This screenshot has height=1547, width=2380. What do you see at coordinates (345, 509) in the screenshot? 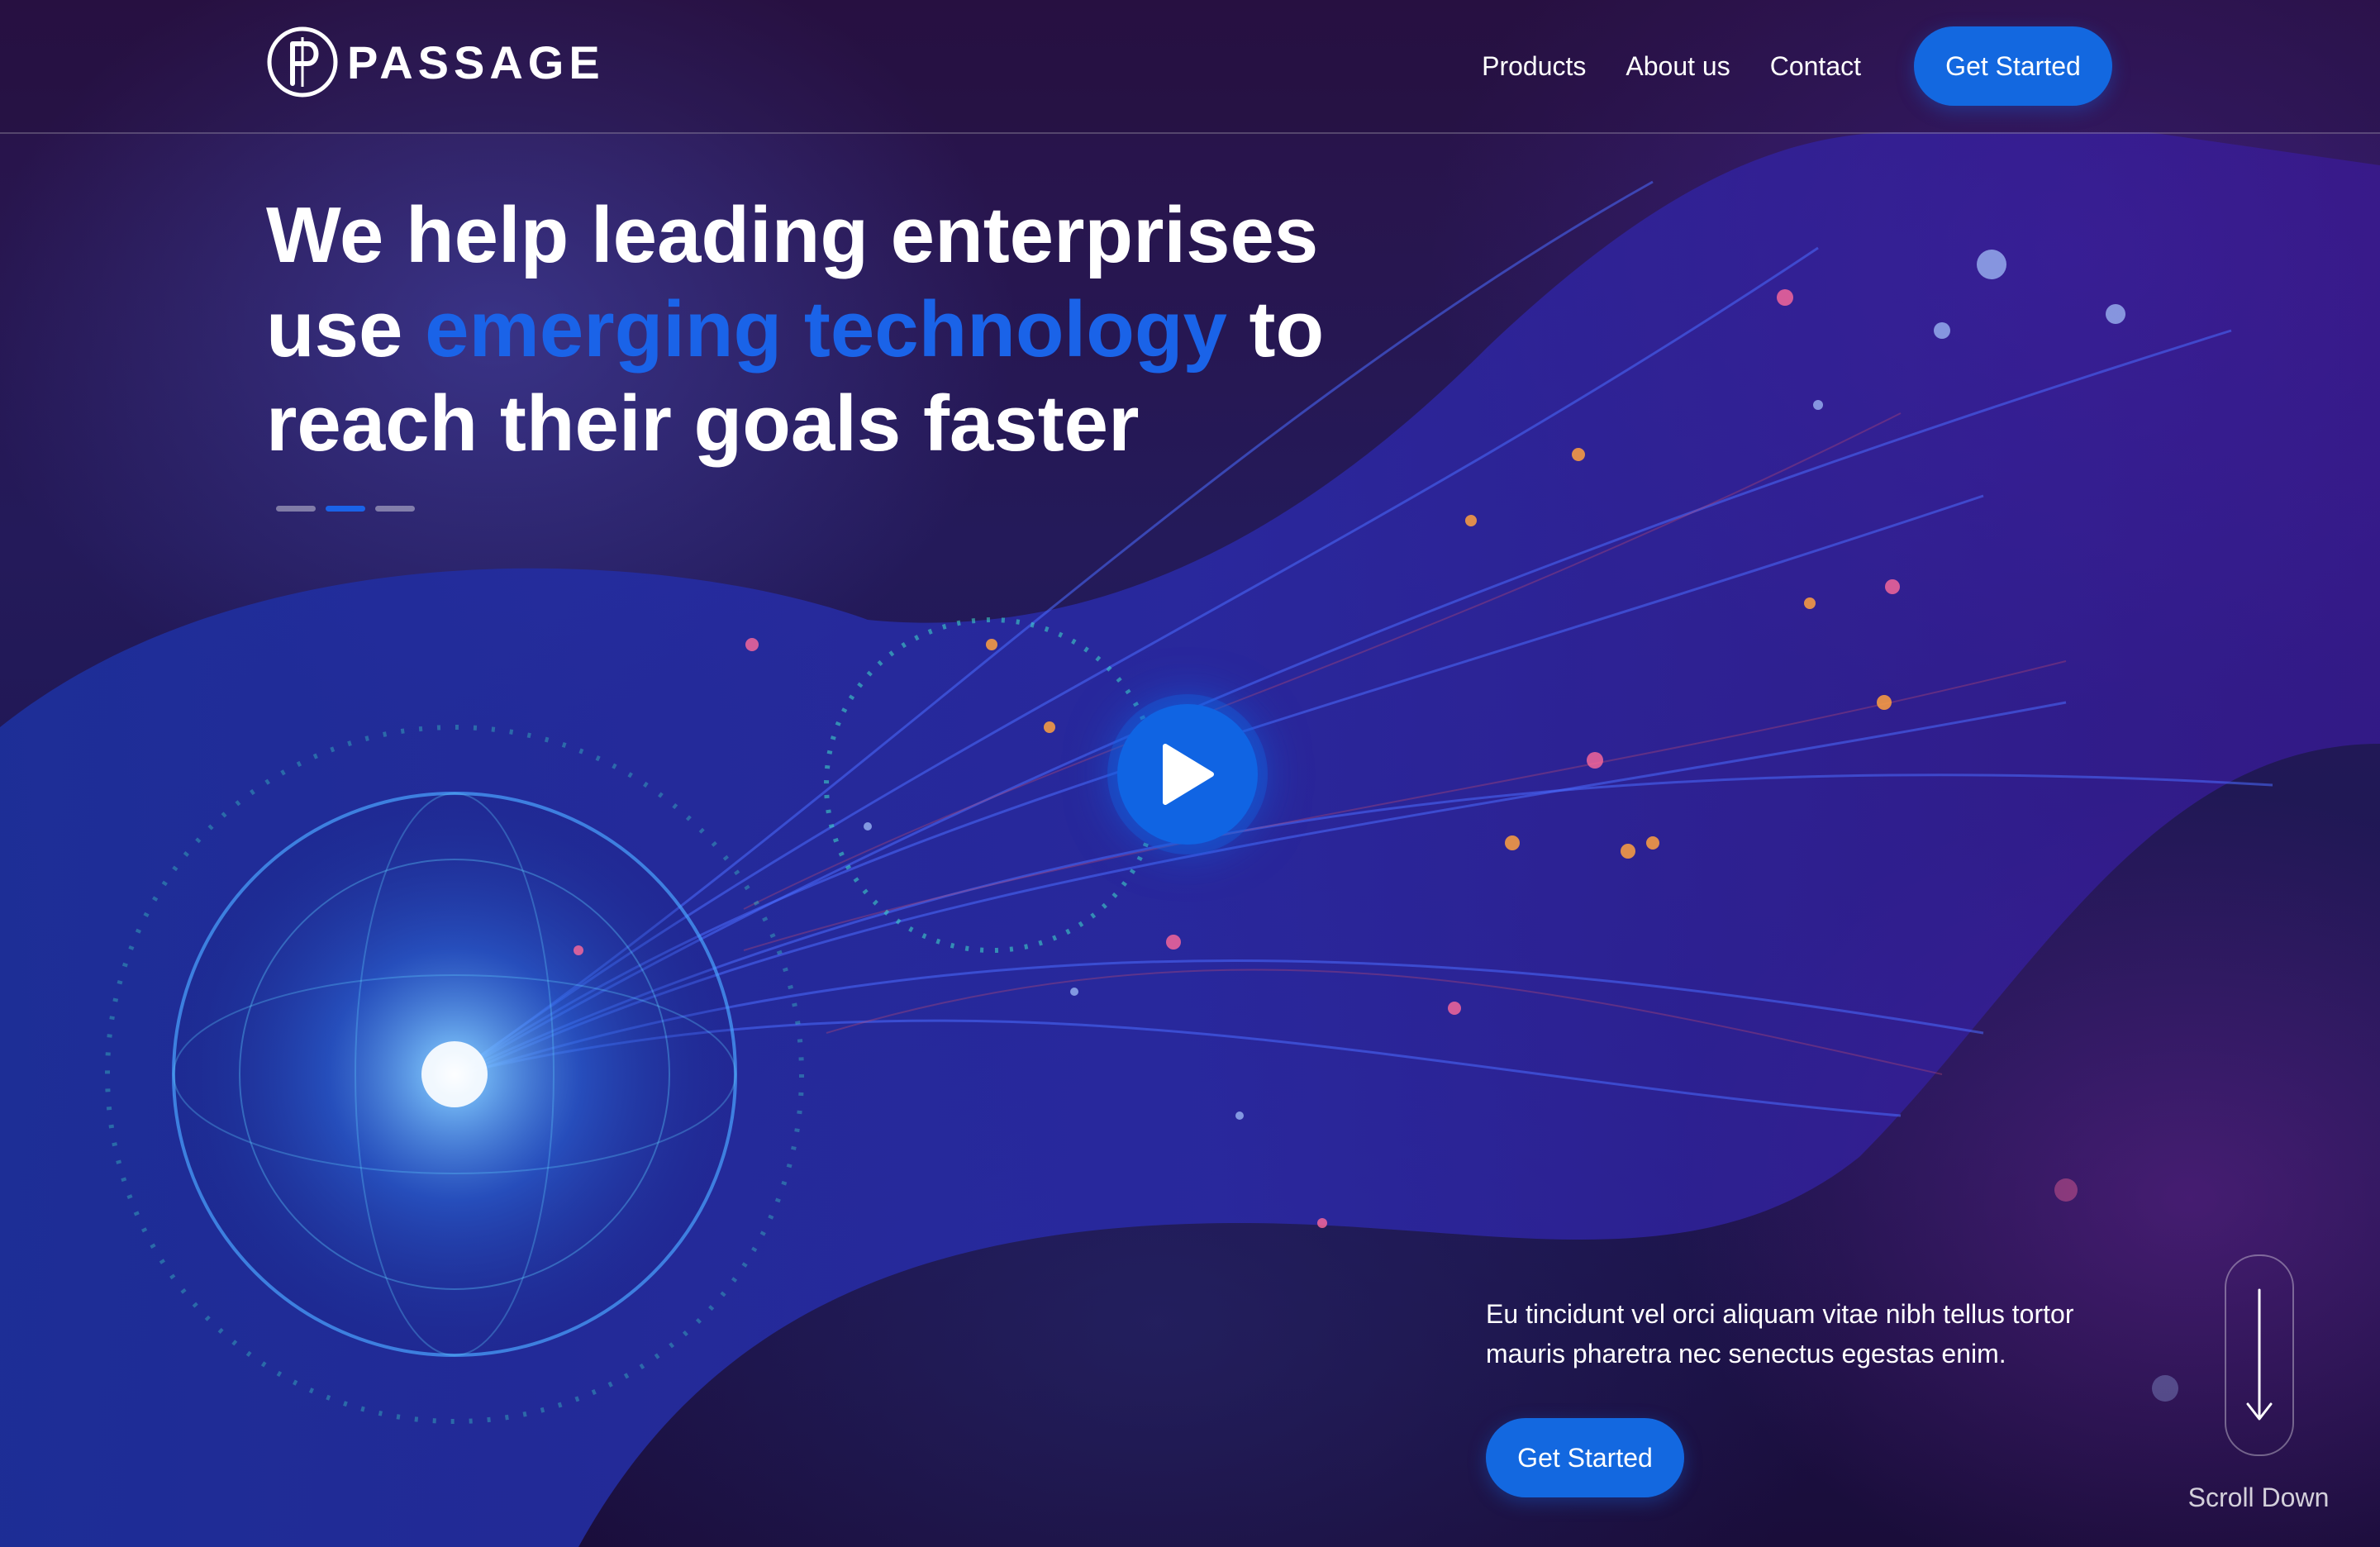
I see `slider-dot-2-active` at bounding box center [345, 509].